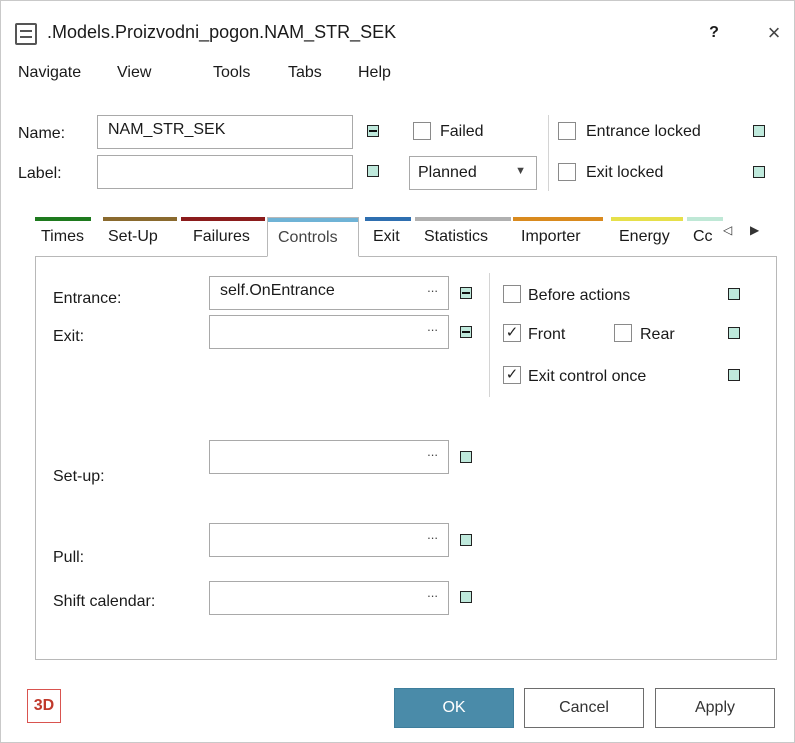  I want to click on shift-calendar-label: Shift calendar:, so click(104, 601).